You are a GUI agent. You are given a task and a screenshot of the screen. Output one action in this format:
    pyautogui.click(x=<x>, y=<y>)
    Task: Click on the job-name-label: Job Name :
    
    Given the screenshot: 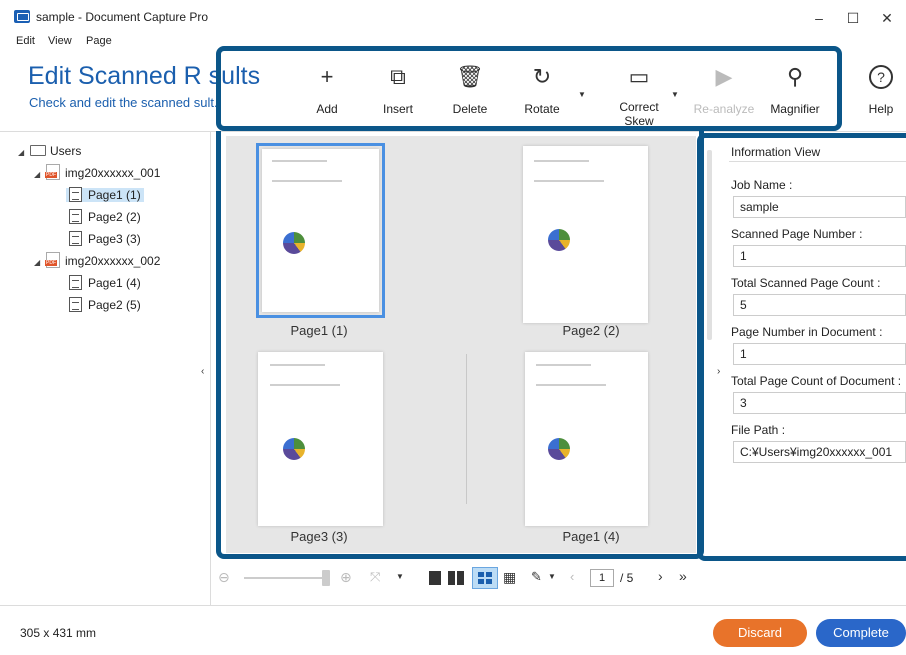 What is the action you would take?
    pyautogui.click(x=762, y=185)
    